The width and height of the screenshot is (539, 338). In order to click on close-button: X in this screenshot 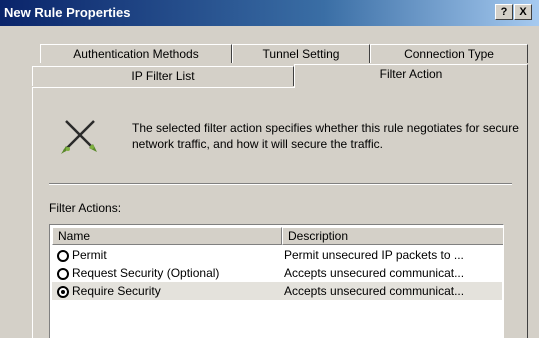, I will do `click(523, 12)`.